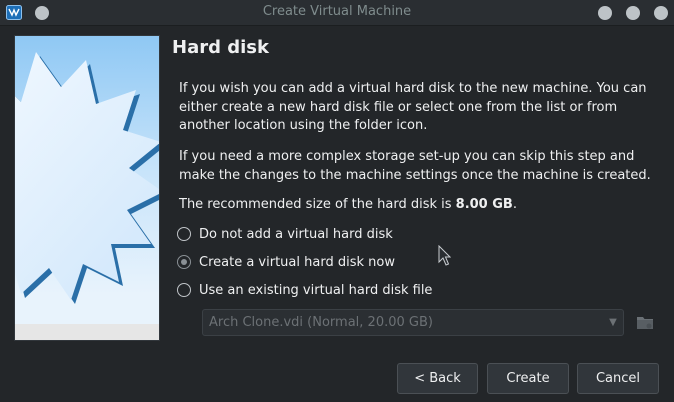  What do you see at coordinates (87, 332) in the screenshot?
I see `side-image-floor` at bounding box center [87, 332].